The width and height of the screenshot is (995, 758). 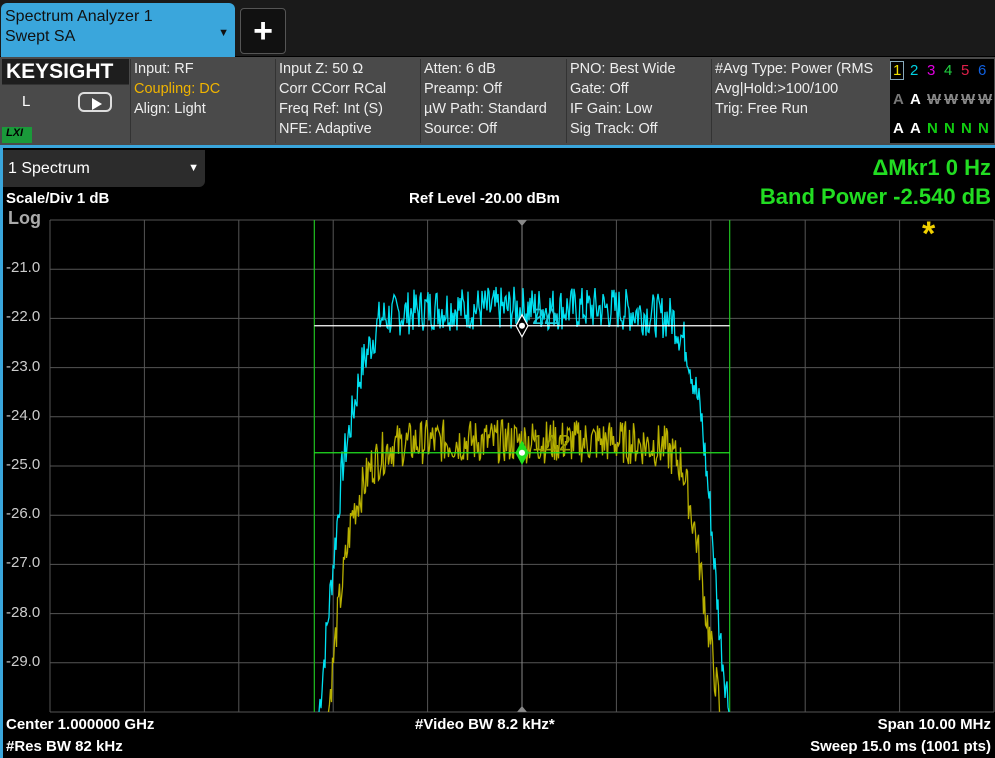 I want to click on y-tick-label: -24.0, so click(x=23, y=415).